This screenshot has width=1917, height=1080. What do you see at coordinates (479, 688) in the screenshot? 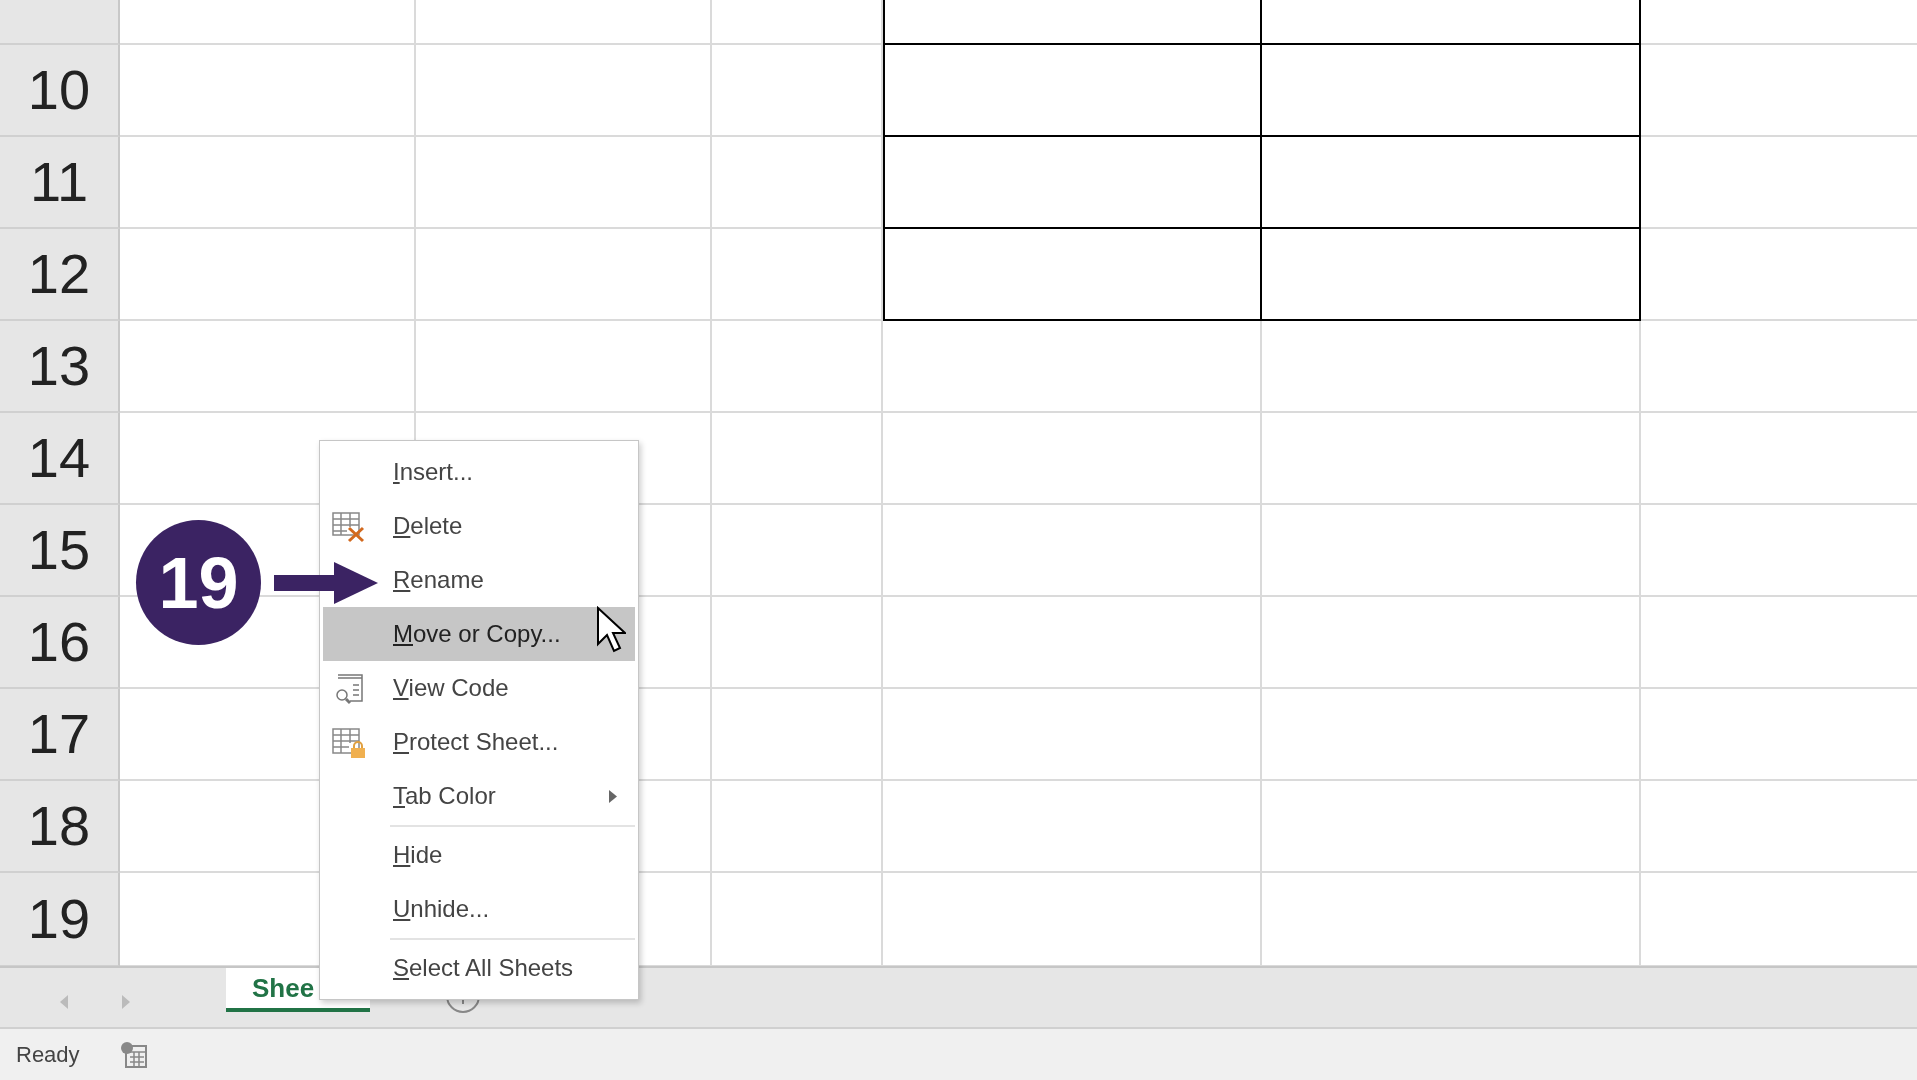
I see `menu-item: View Code` at bounding box center [479, 688].